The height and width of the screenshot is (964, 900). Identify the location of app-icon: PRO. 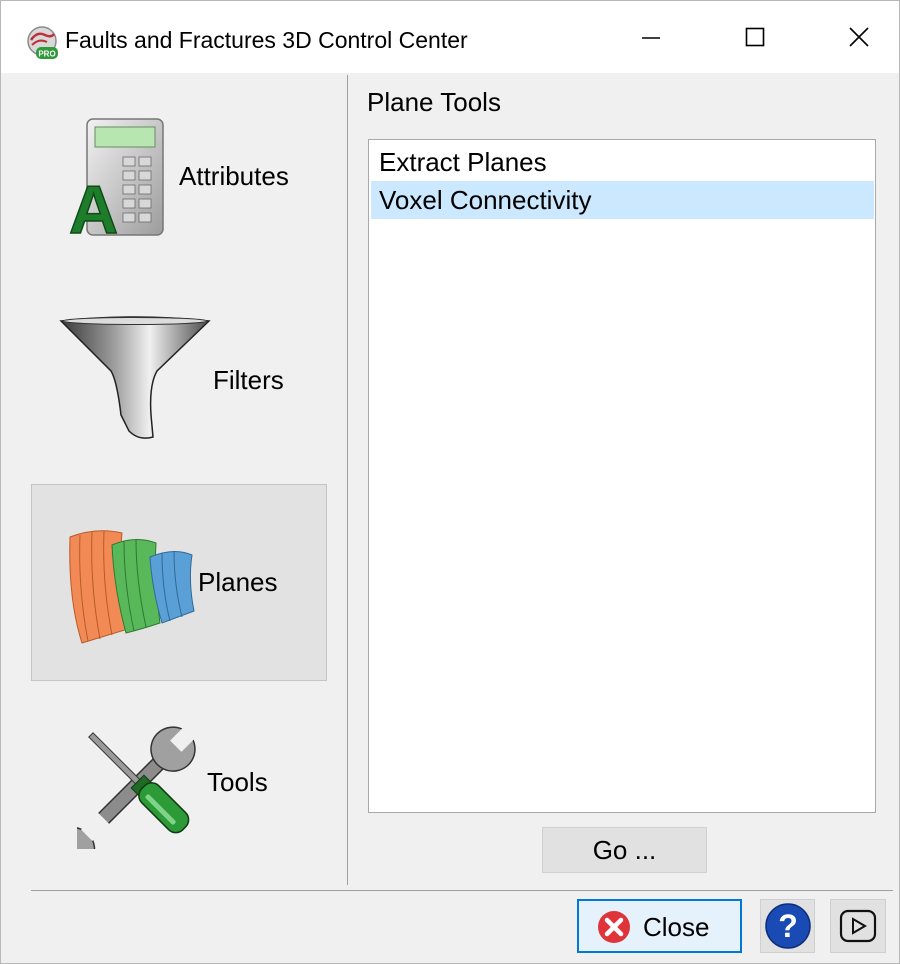
(42, 42).